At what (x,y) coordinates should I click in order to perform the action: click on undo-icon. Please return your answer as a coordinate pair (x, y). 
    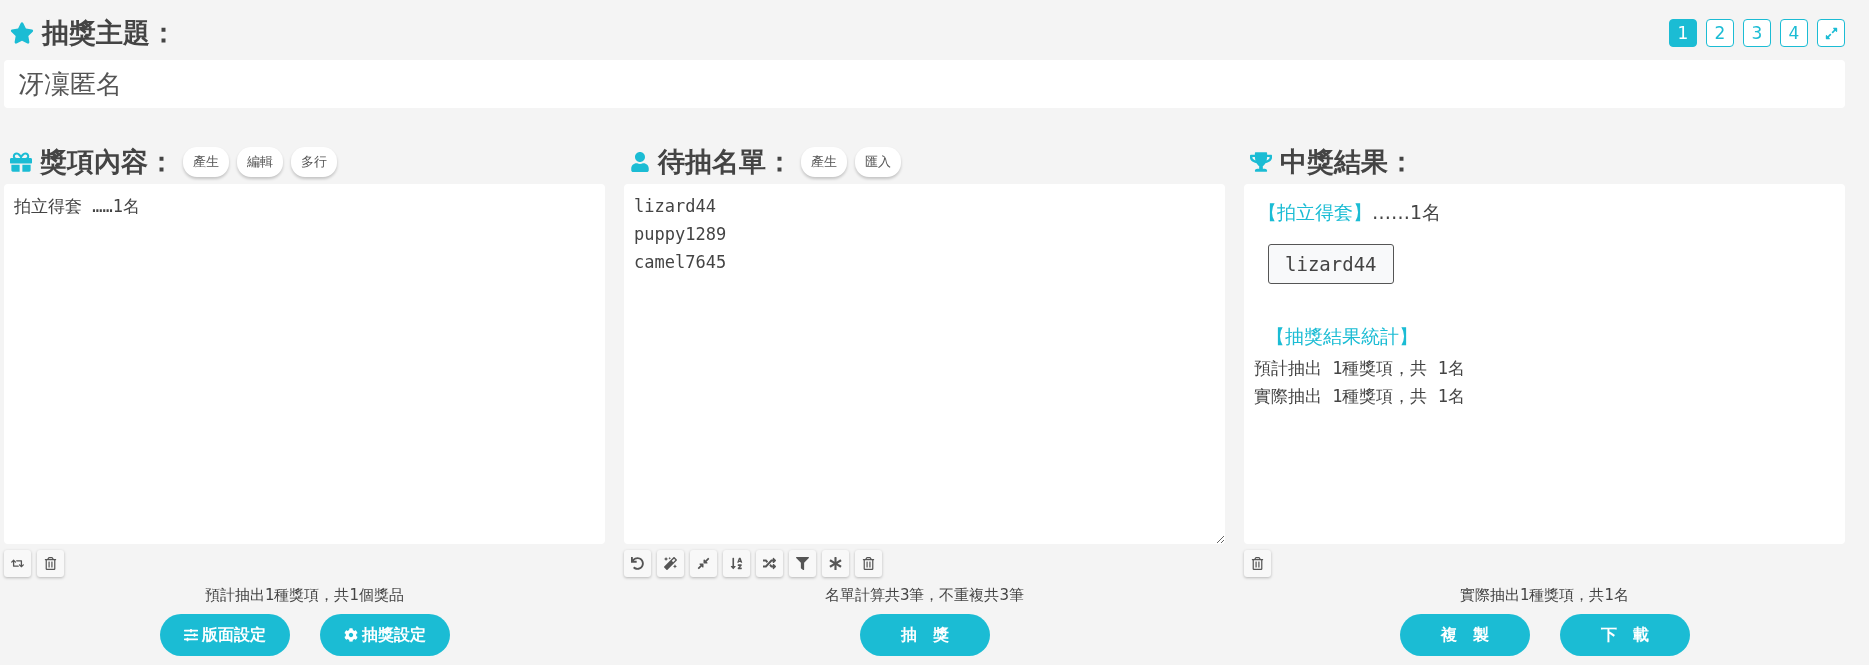
    Looking at the image, I should click on (637, 563).